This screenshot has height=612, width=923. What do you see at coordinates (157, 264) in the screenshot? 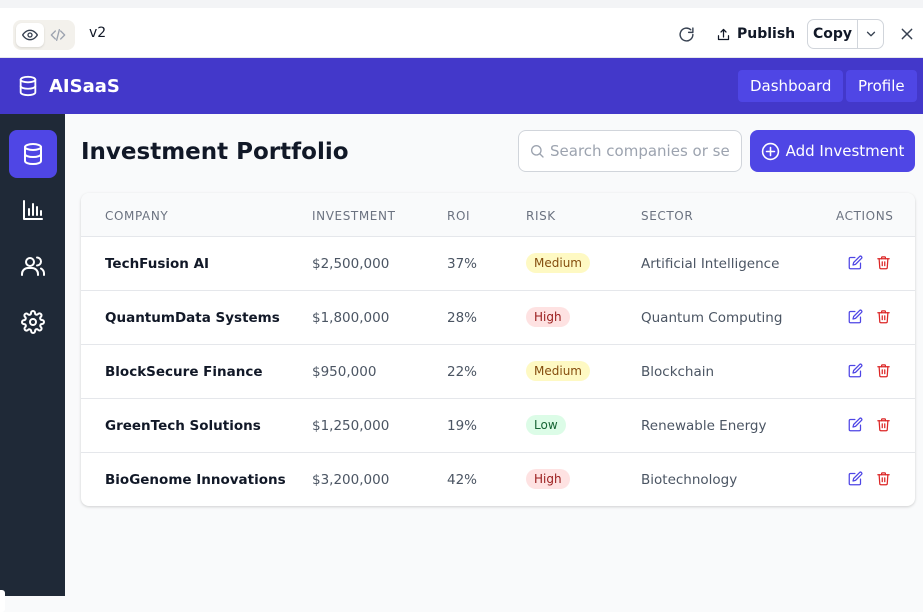
I see `company-name: TechFusion AI` at bounding box center [157, 264].